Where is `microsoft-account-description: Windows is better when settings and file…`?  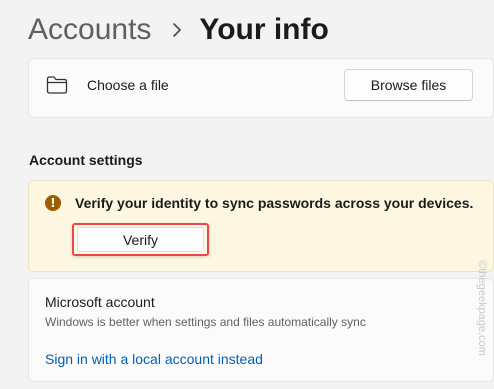 microsoft-account-description: Windows is better when settings and file… is located at coordinates (205, 322).